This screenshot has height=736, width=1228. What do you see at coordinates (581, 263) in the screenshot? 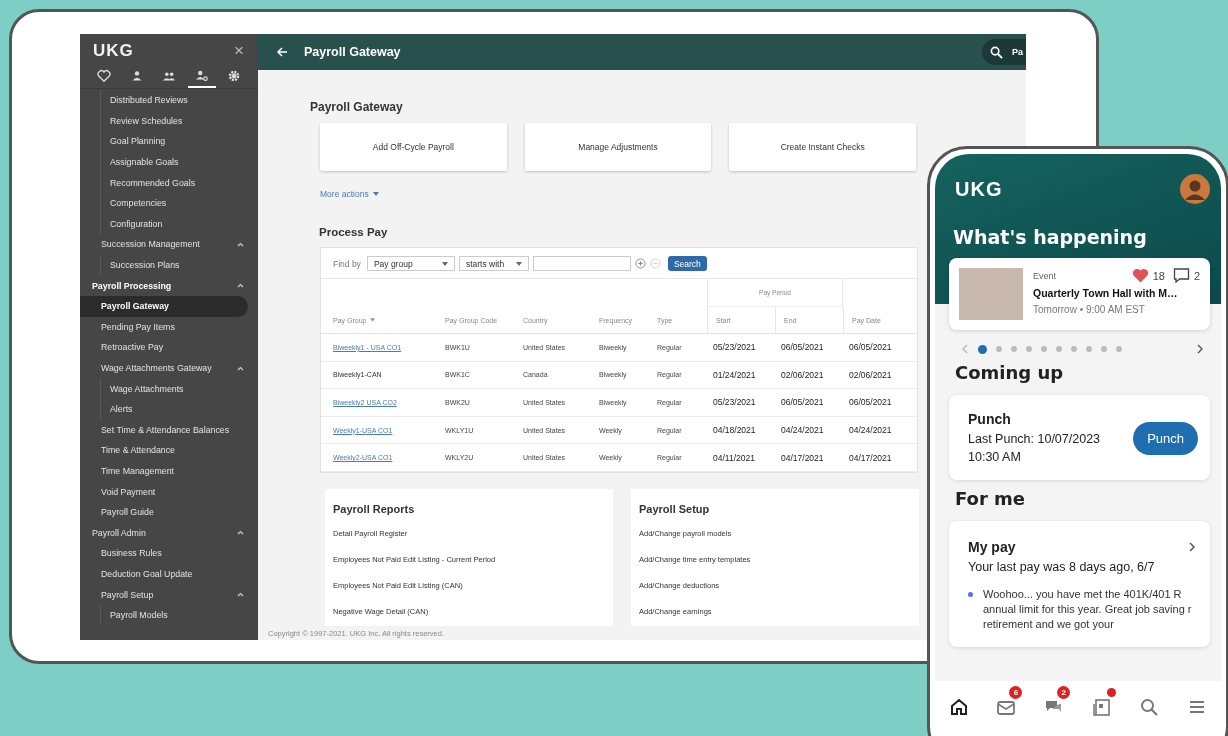
I see `search-input` at bounding box center [581, 263].